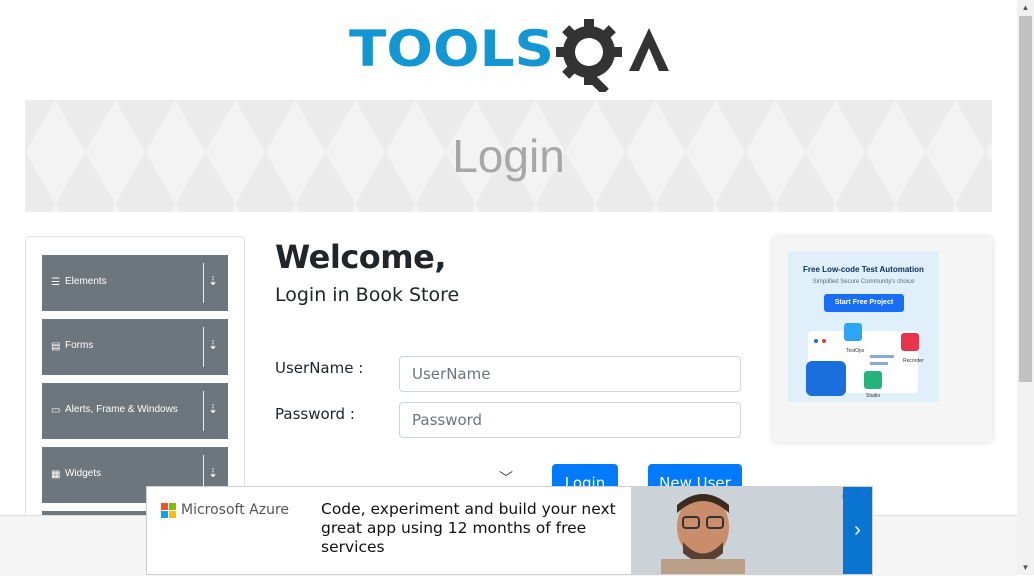  Describe the element at coordinates (873, 396) in the screenshot. I see `promo-label-studio: Studio` at that location.